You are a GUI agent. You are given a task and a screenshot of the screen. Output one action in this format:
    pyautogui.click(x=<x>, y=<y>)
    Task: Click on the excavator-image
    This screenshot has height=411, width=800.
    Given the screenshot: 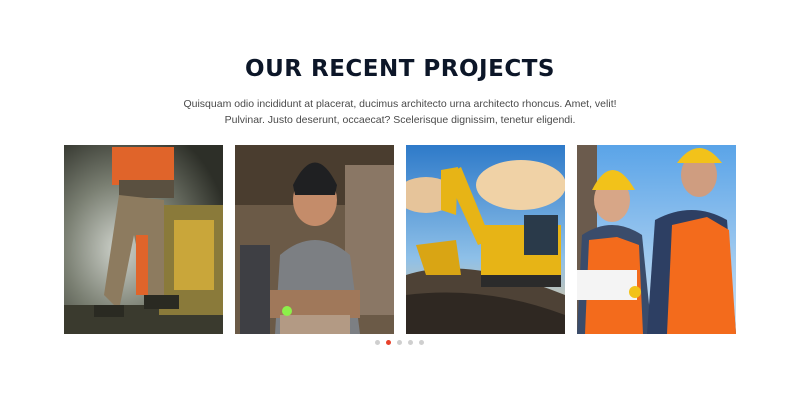 What is the action you would take?
    pyautogui.click(x=485, y=239)
    